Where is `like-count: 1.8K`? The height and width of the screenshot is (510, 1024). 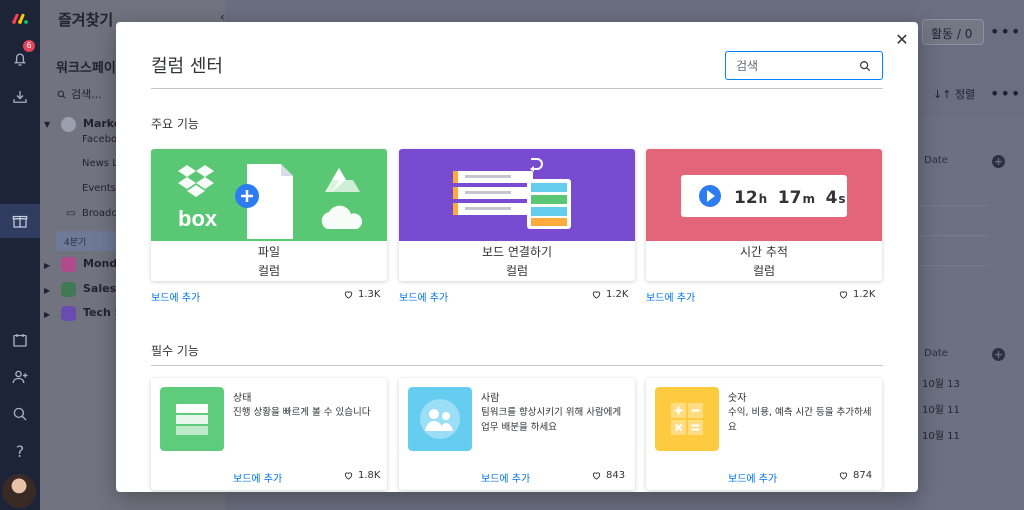 like-count: 1.8K is located at coordinates (361, 475).